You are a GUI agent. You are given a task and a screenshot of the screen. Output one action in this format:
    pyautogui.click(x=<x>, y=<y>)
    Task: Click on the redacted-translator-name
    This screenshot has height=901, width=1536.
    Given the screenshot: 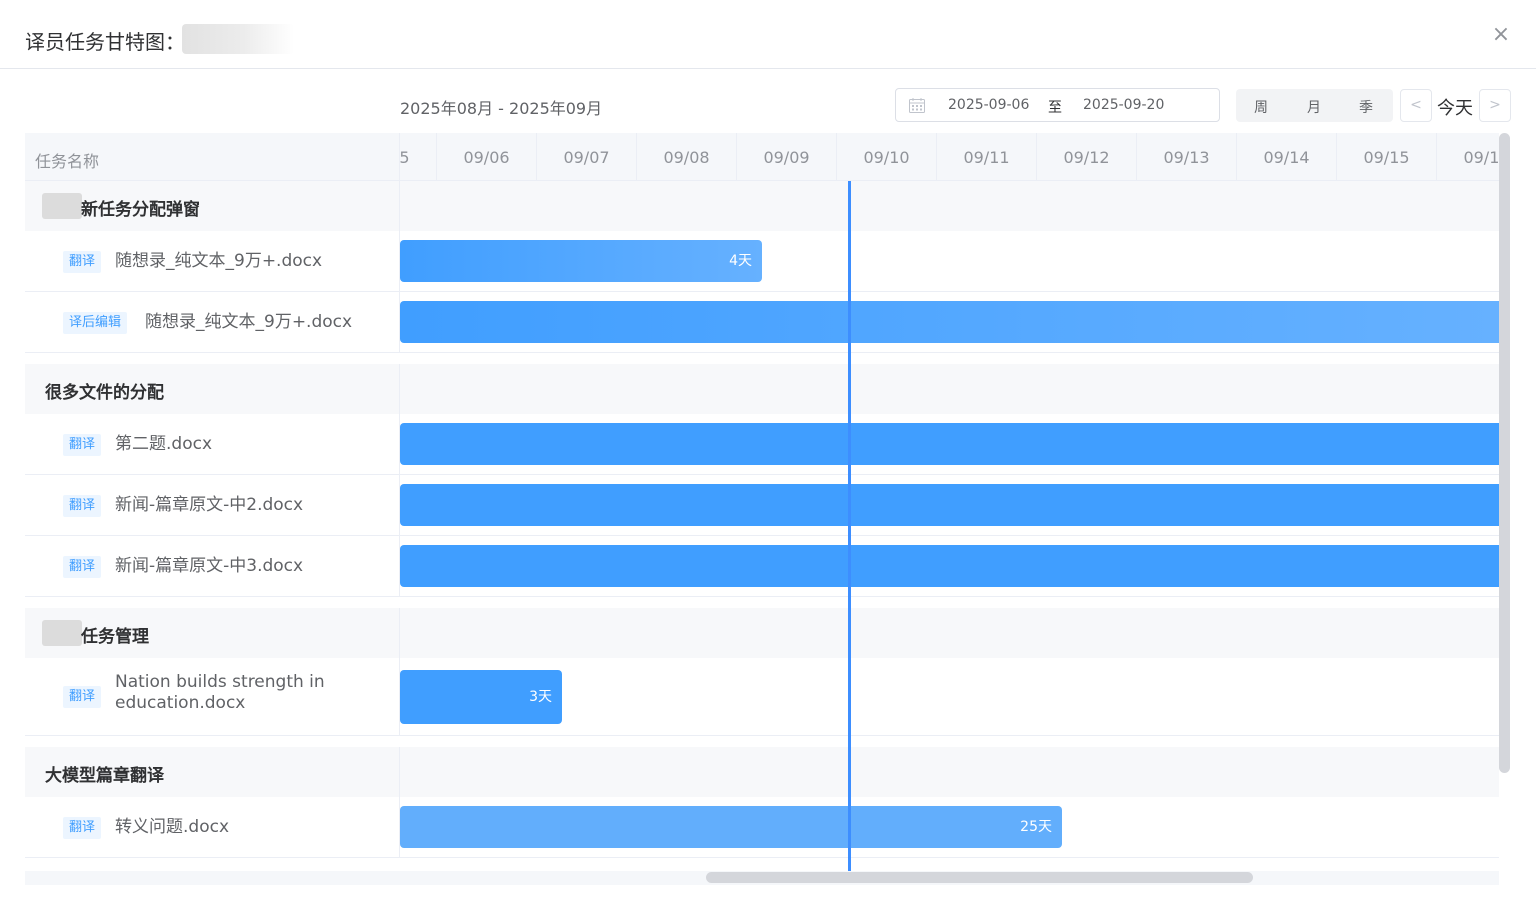 What is the action you would take?
    pyautogui.click(x=238, y=39)
    